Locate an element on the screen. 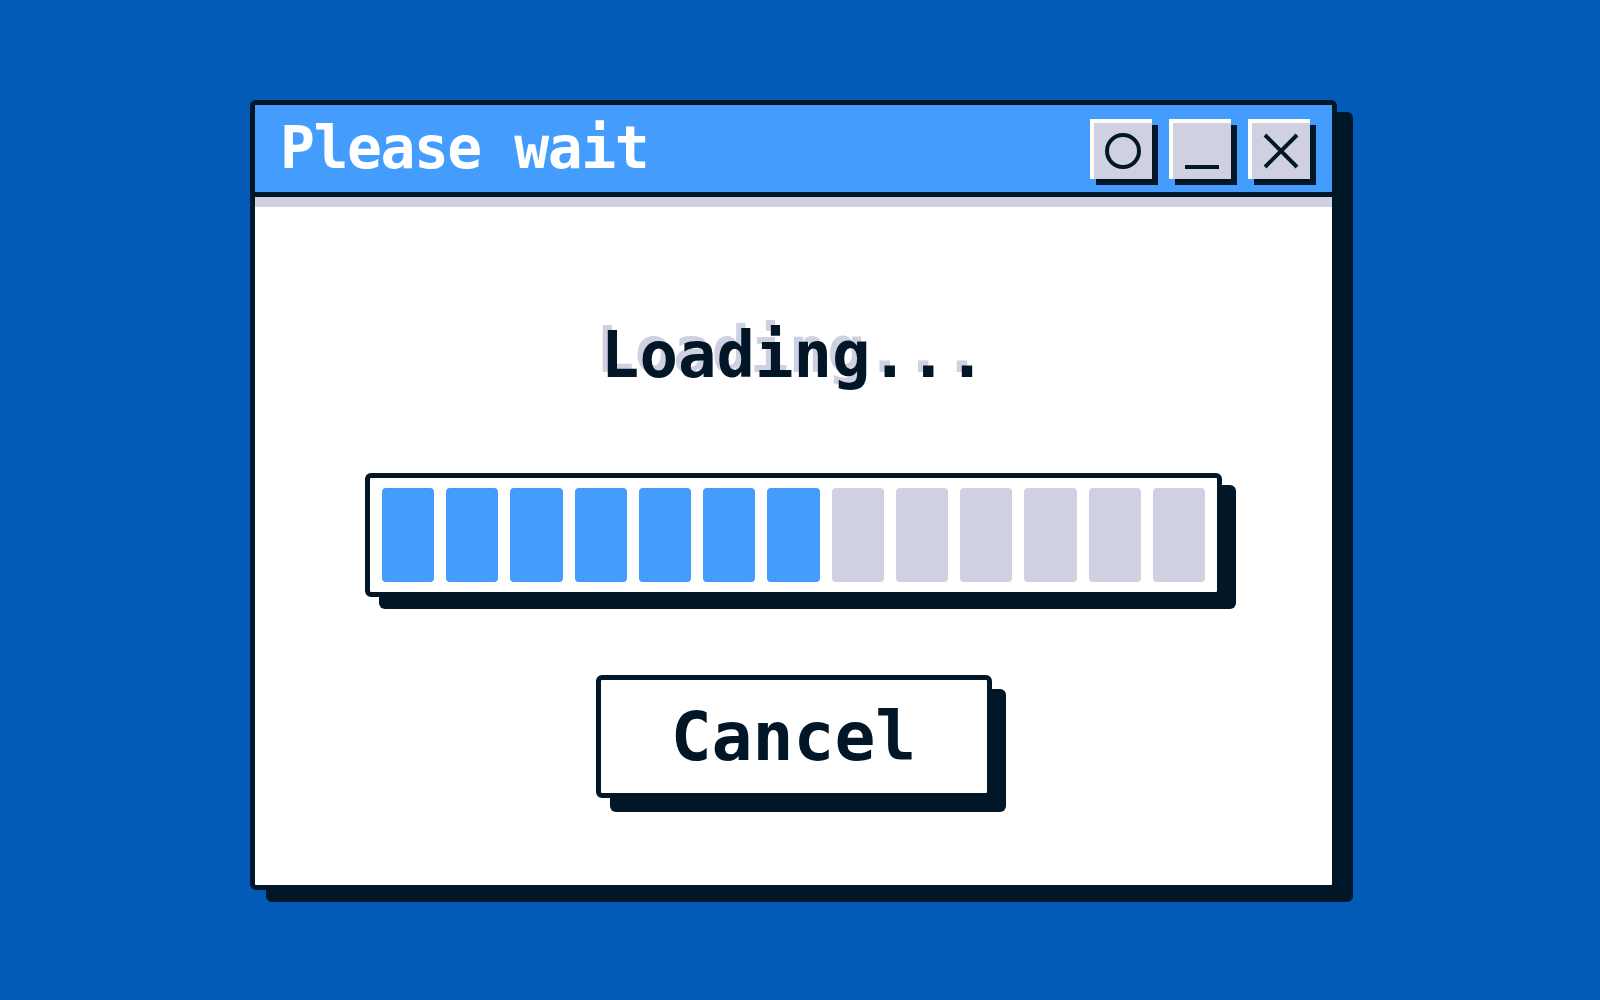 The image size is (1600, 1000). minimize-icon is located at coordinates (1202, 166).